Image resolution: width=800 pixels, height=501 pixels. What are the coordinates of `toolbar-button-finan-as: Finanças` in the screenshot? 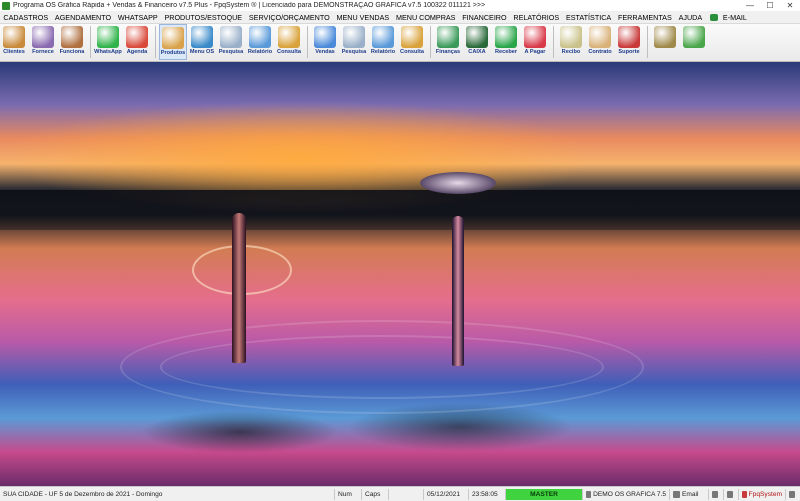 It's located at (448, 42).